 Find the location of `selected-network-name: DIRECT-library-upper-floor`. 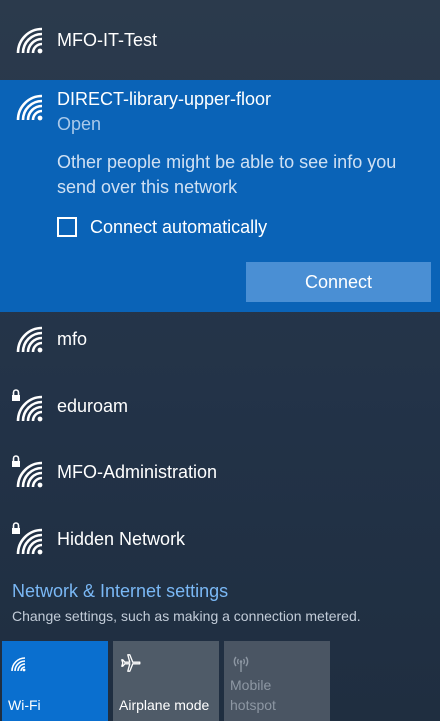

selected-network-name: DIRECT-library-upper-floor is located at coordinates (164, 99).